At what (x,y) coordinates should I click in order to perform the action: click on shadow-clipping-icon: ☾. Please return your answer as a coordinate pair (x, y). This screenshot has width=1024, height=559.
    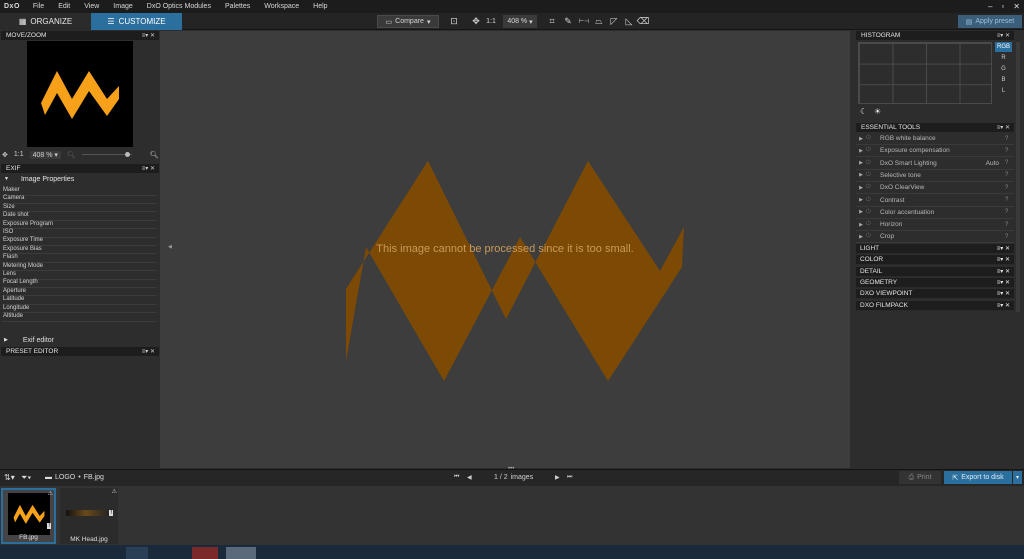
    Looking at the image, I should click on (863, 111).